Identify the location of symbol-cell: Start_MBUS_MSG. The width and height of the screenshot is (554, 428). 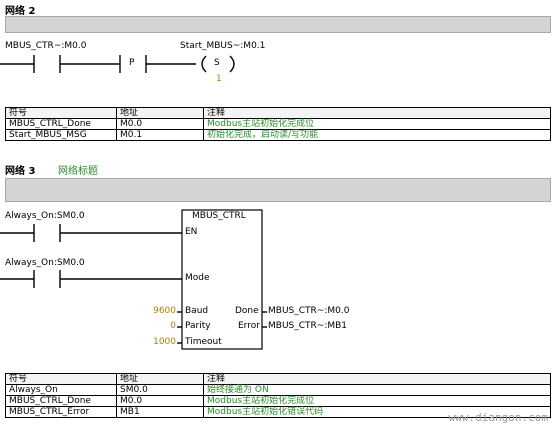
(61, 135).